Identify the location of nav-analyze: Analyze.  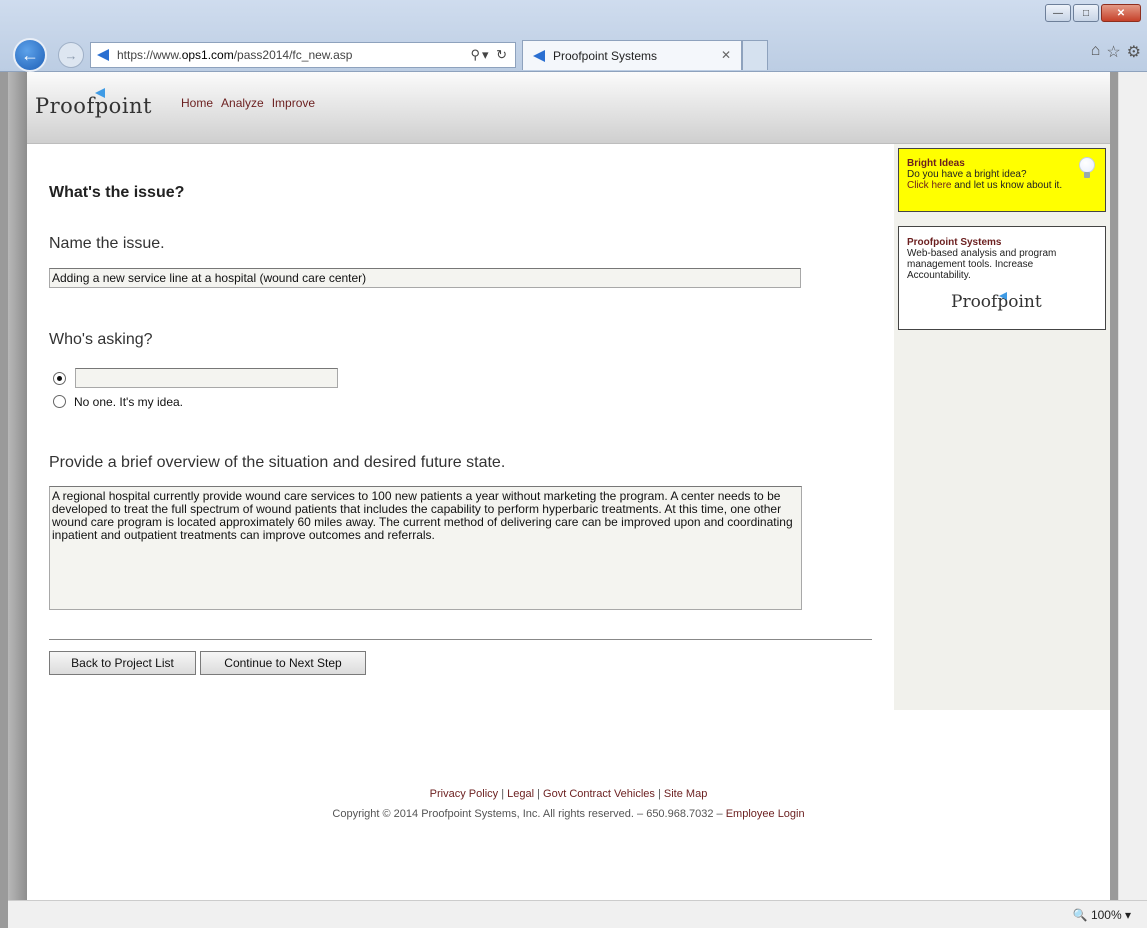
(242, 103).